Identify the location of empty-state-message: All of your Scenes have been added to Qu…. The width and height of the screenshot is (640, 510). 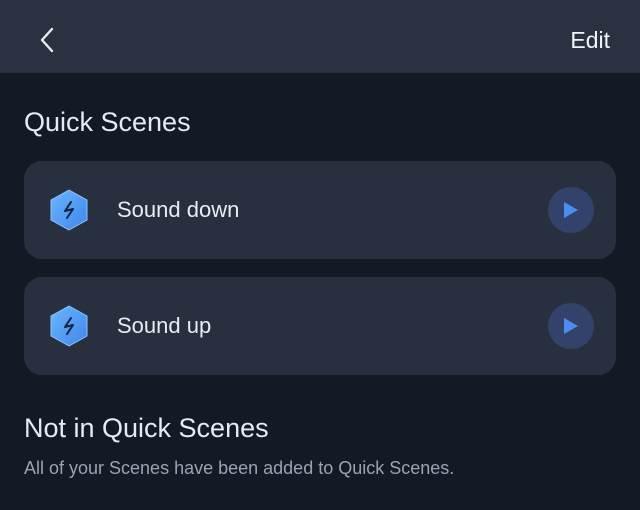
(239, 468).